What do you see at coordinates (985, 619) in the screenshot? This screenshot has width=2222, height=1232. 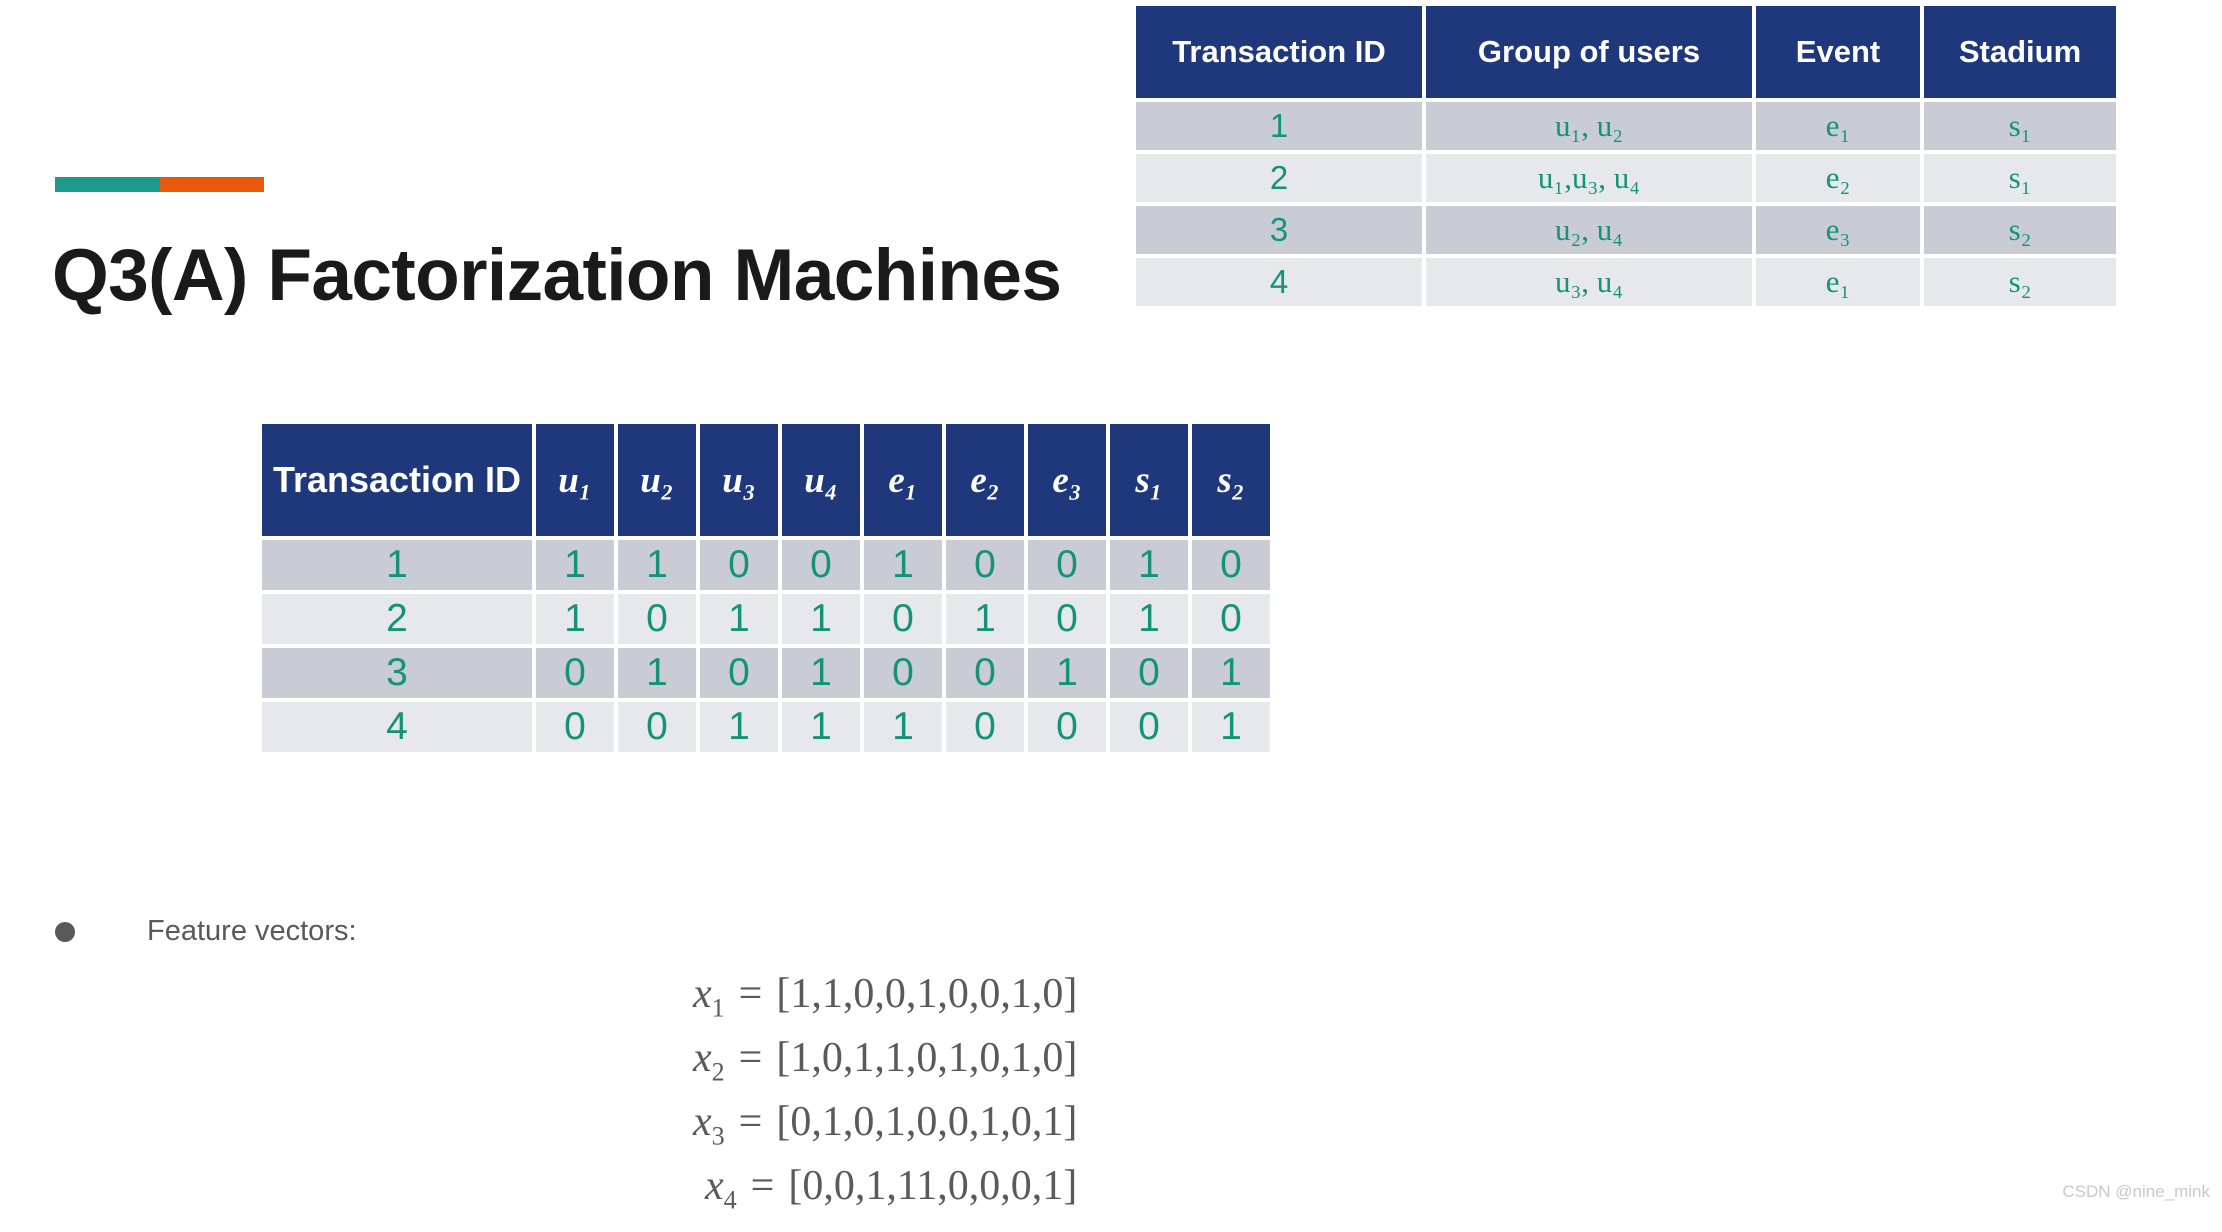 I see `cell-e2: 1` at bounding box center [985, 619].